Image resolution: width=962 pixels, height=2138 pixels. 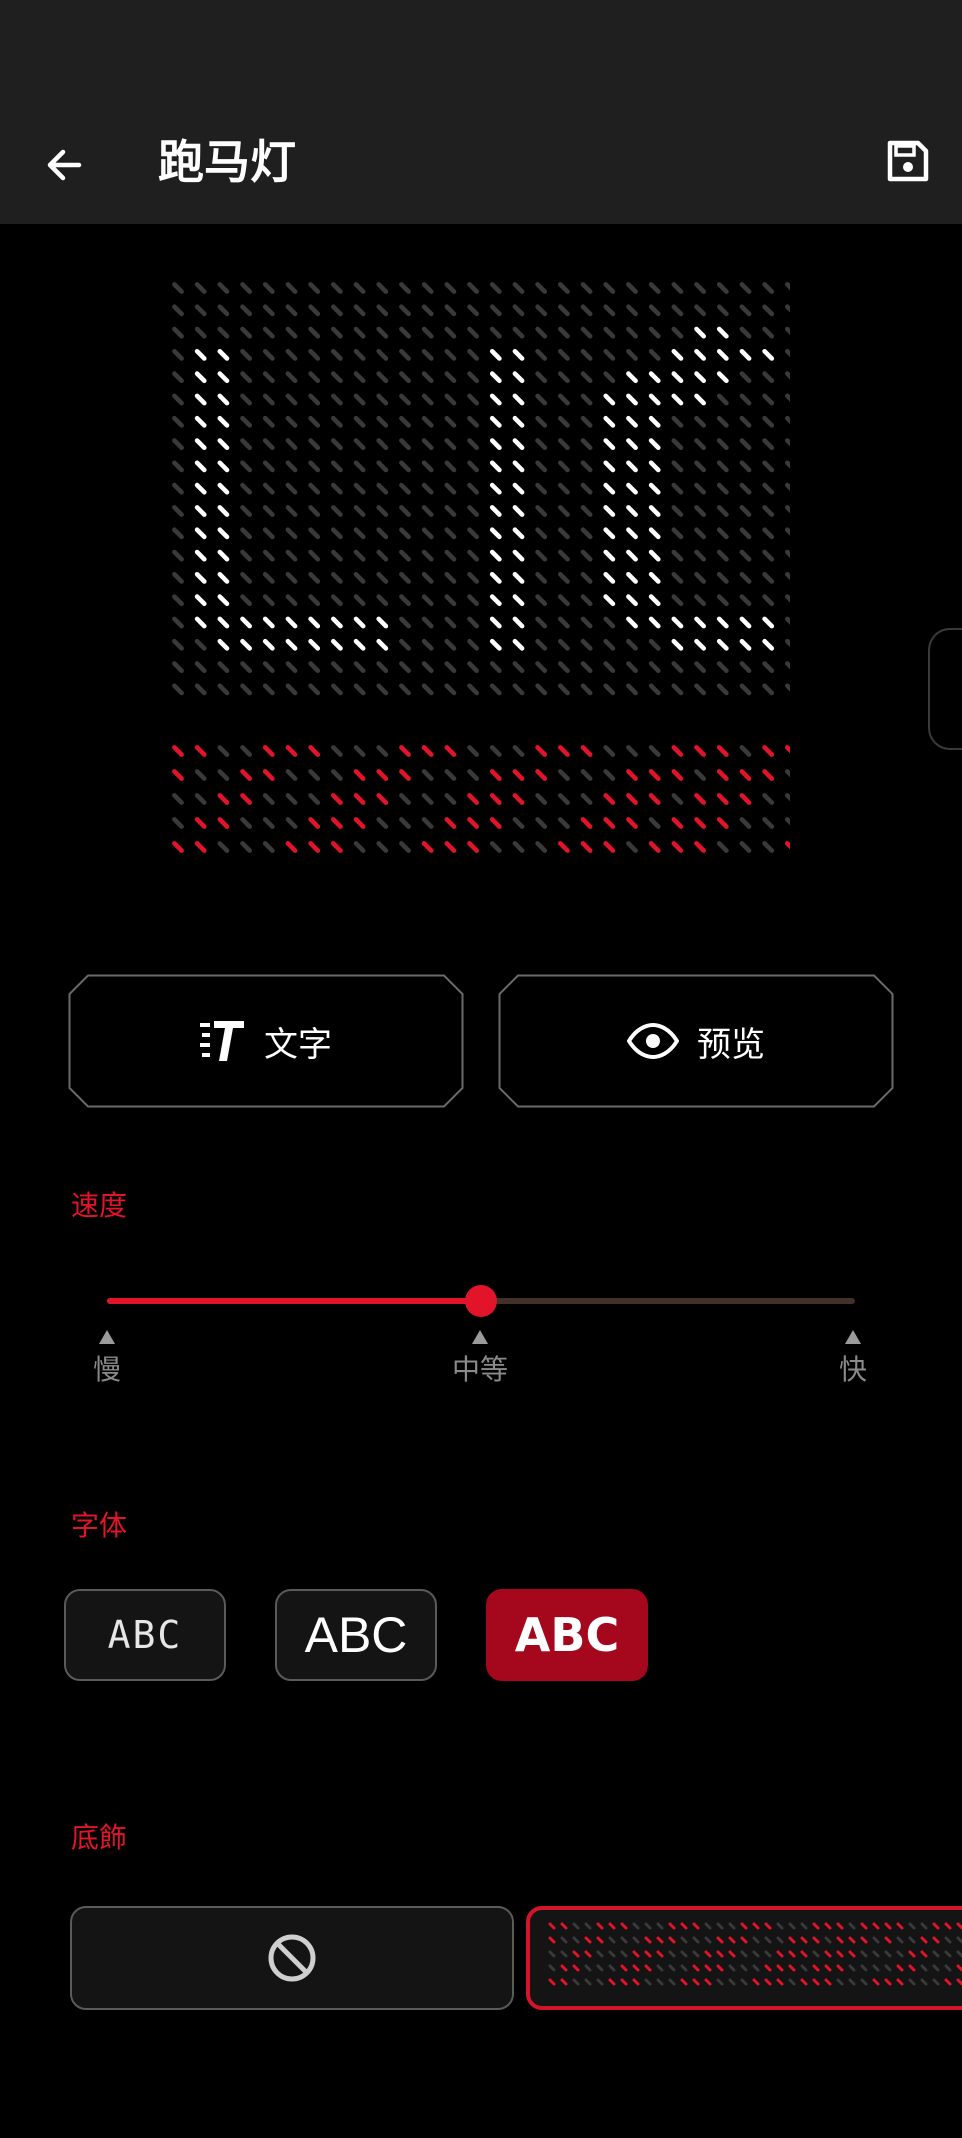 I want to click on text-button: 文字, so click(x=266, y=1041).